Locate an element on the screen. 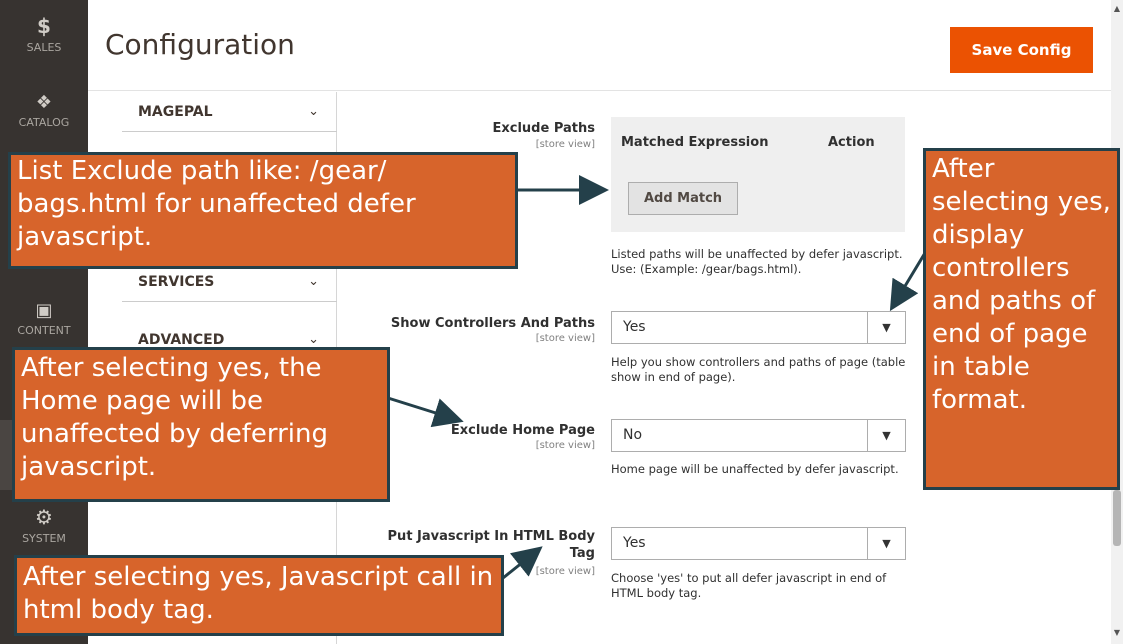  add-match-button: Add Match is located at coordinates (683, 198).